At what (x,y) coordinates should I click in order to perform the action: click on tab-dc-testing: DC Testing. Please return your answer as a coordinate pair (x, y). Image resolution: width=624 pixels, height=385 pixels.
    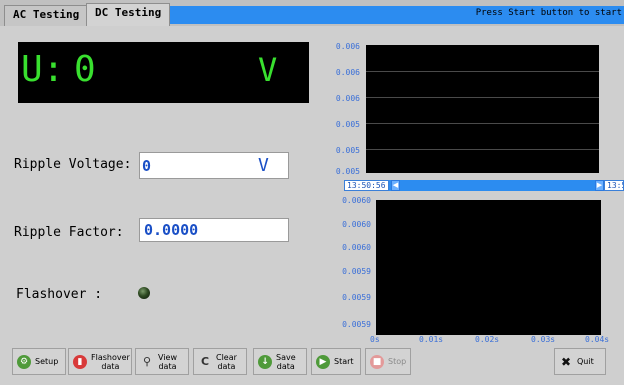
    Looking at the image, I should click on (128, 15).